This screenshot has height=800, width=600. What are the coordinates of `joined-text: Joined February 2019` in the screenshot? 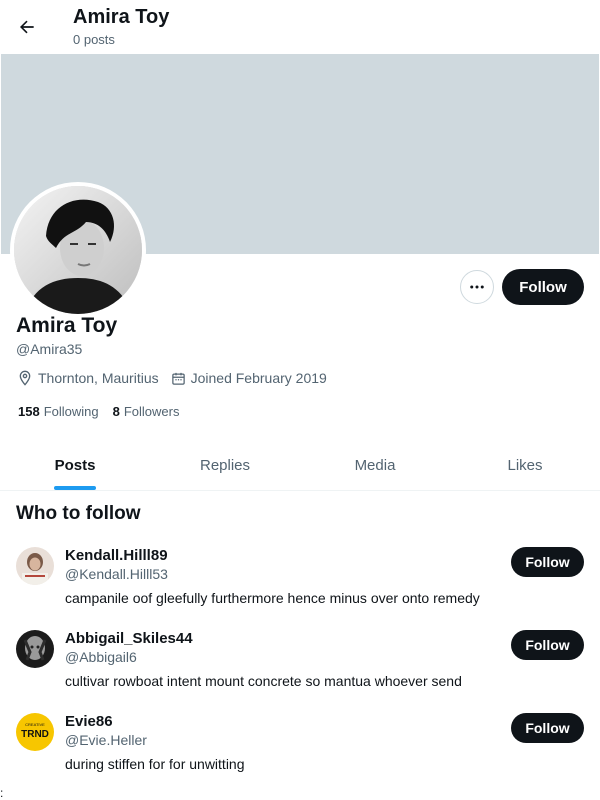 It's located at (258, 378).